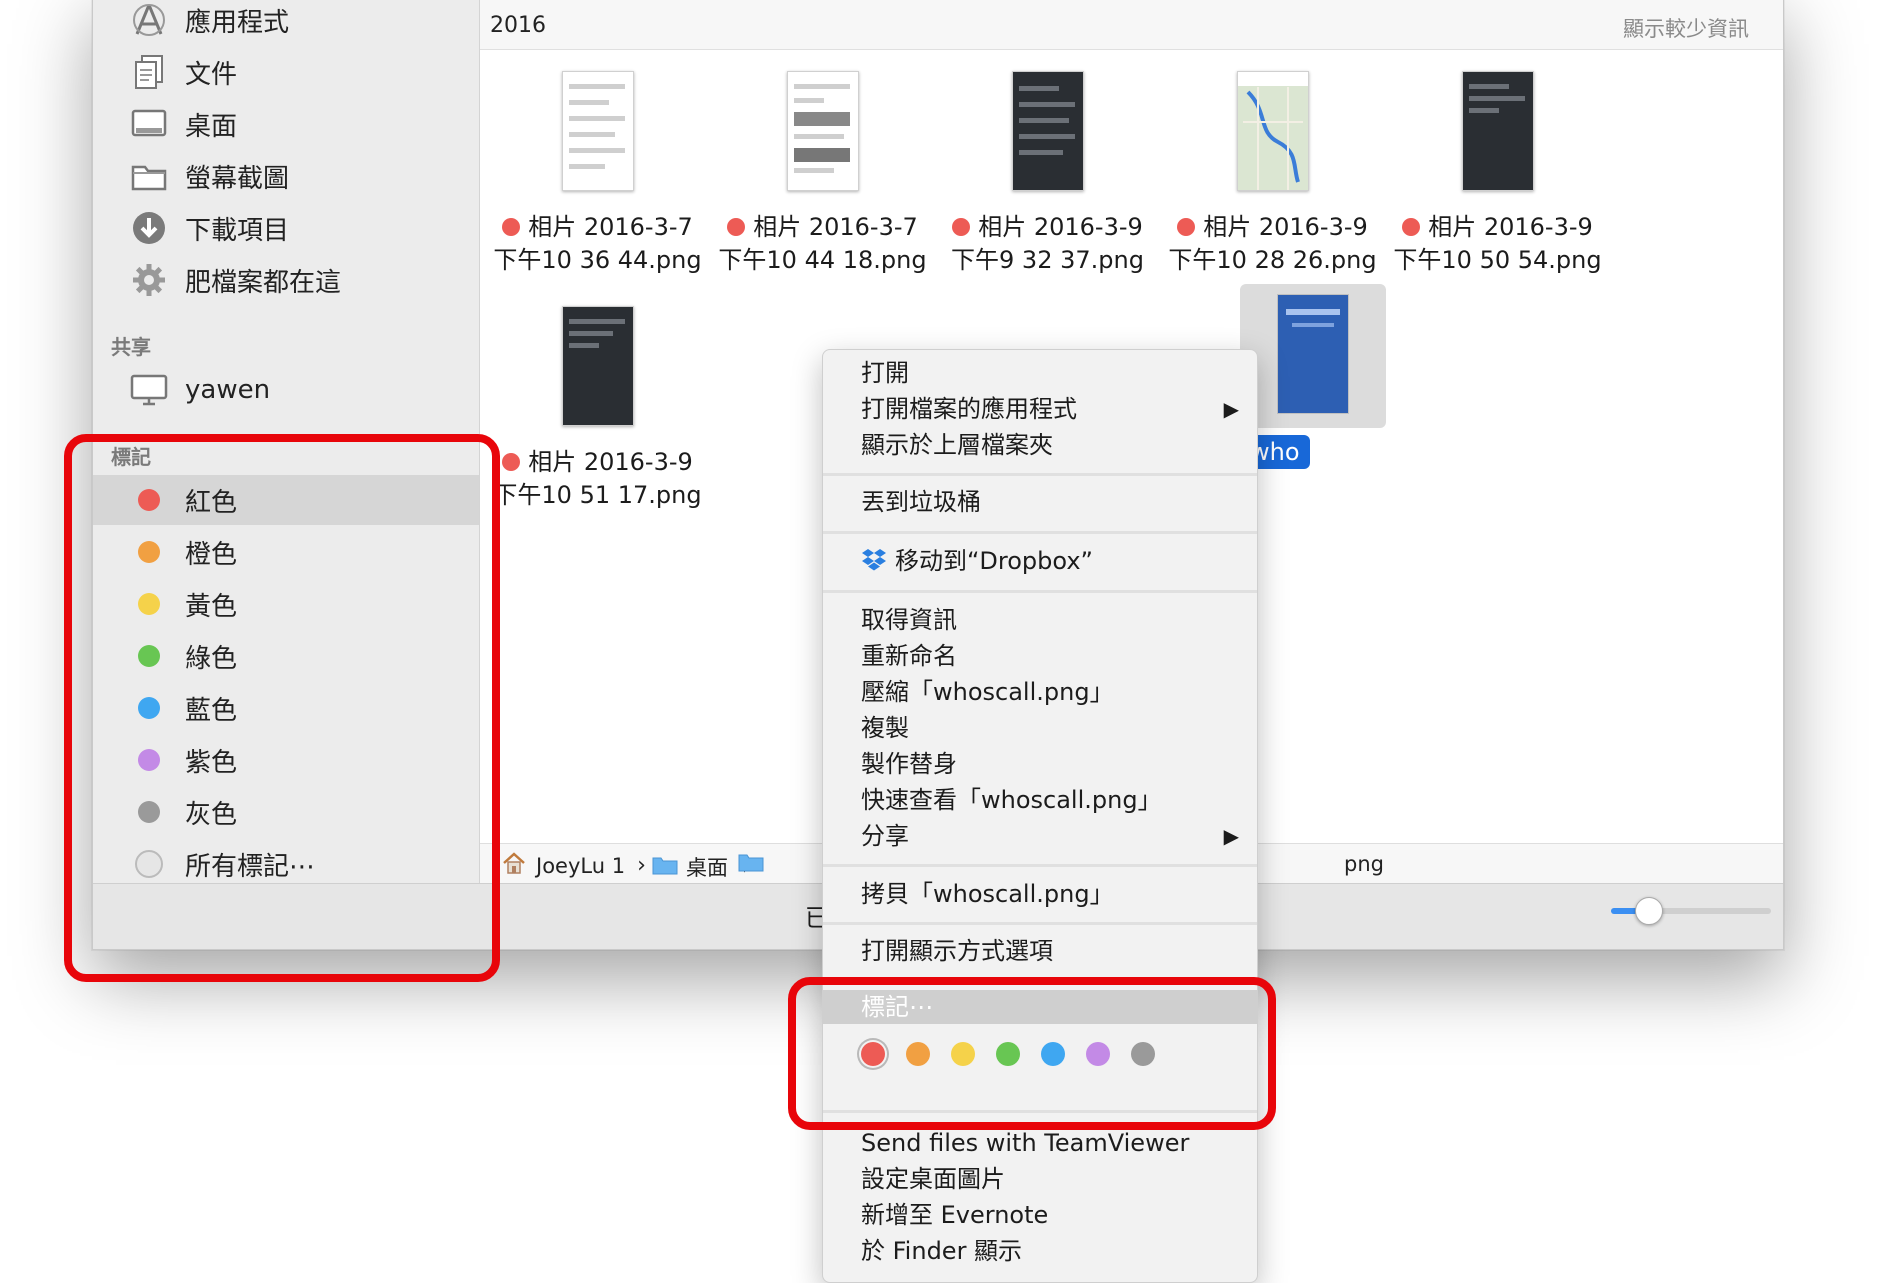 The image size is (1904, 1283). Describe the element at coordinates (1051, 561) in the screenshot. I see `menu-item-dropbox: 移动到“Dropbox”` at that location.